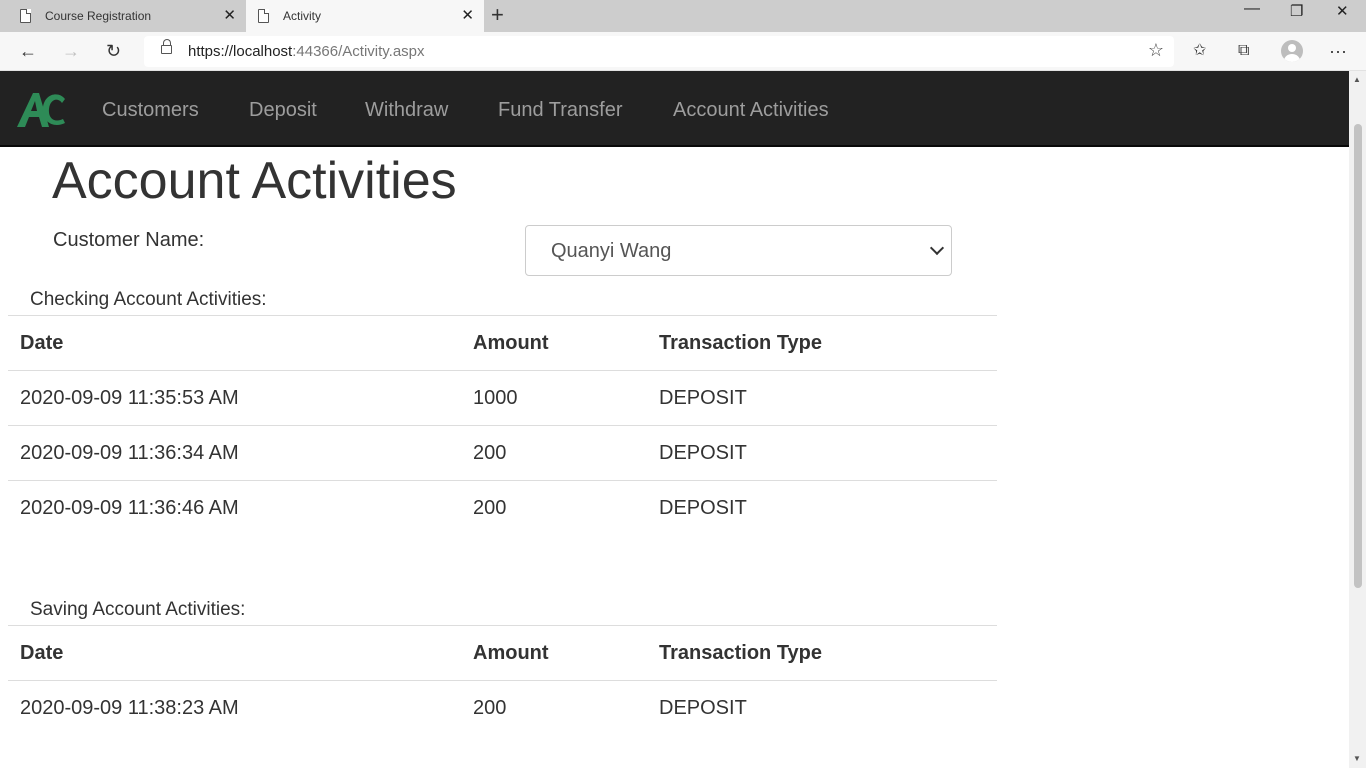 The width and height of the screenshot is (1366, 768). I want to click on nav-fund-transfer: Fund Transfer, so click(560, 110).